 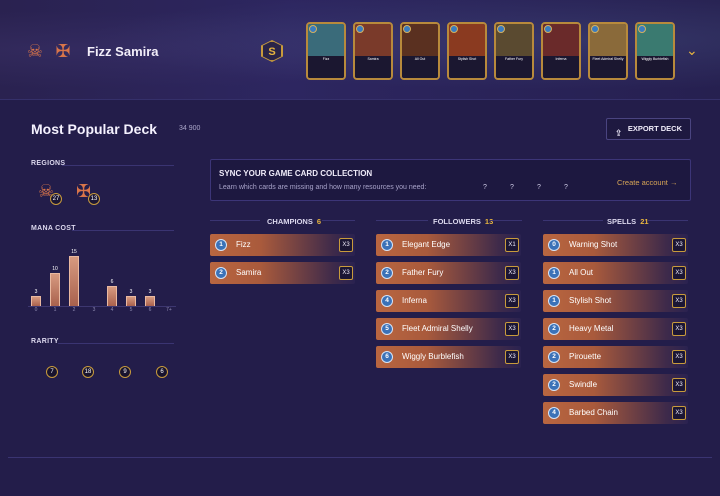 I want to click on card-name: Stylish Shot, so click(x=467, y=59).